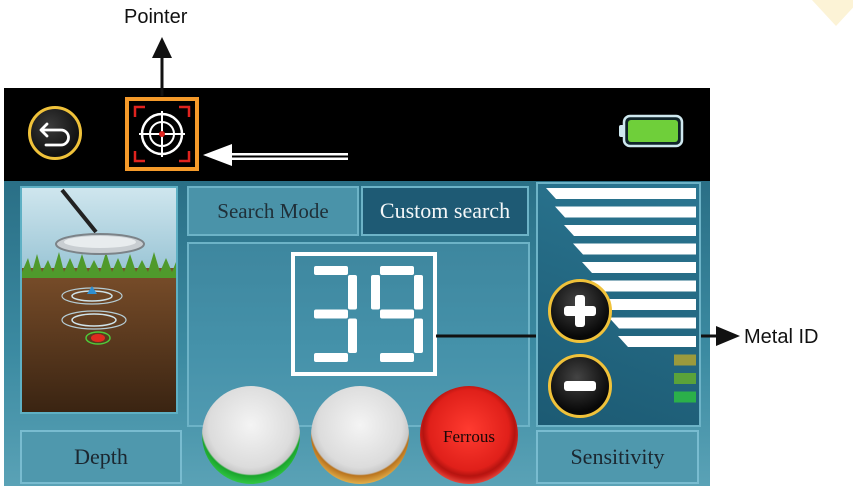  I want to click on left-arrow-head, so click(217, 155).